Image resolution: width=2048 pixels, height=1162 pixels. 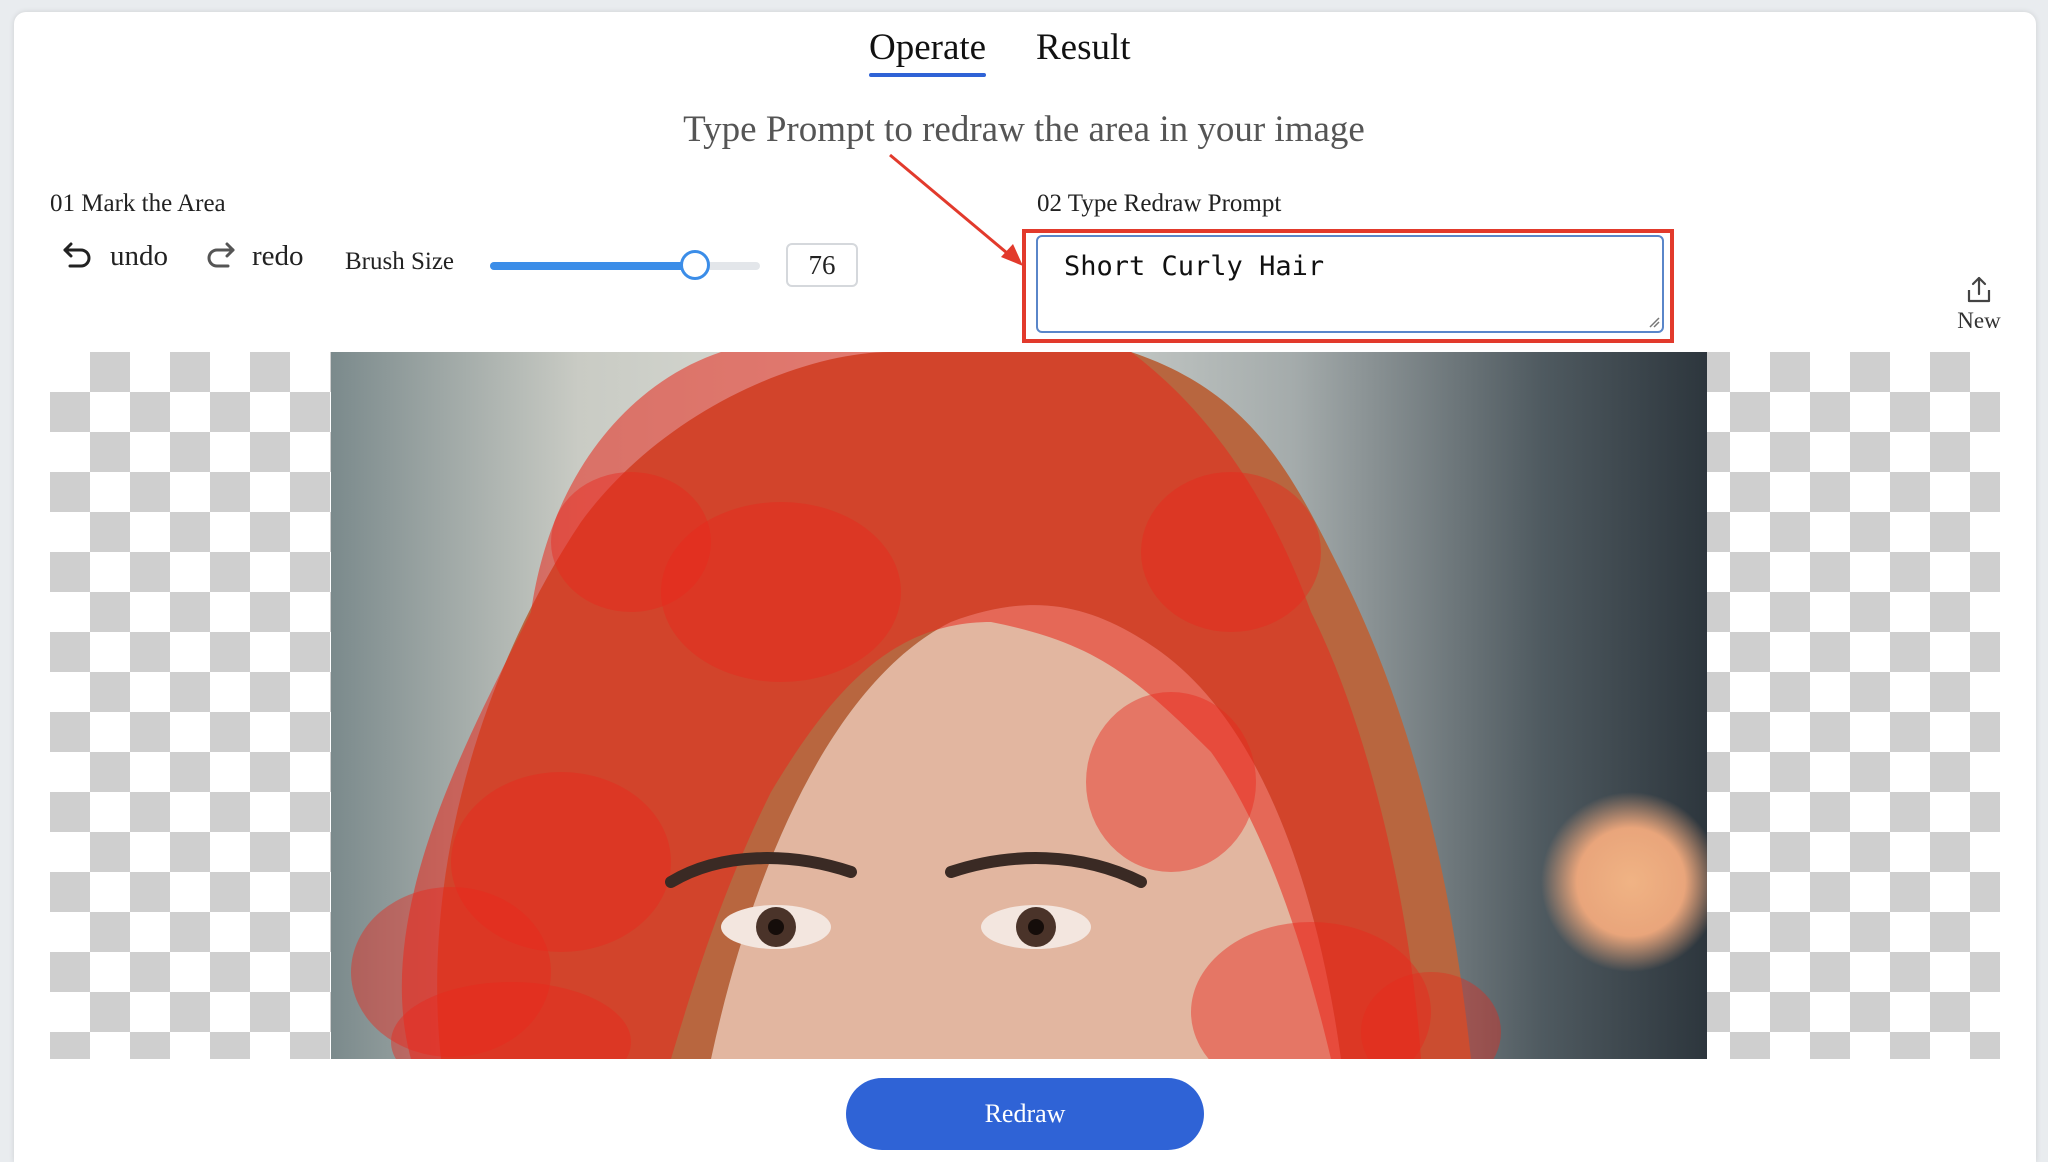 I want to click on redo-label: redo, so click(x=278, y=255).